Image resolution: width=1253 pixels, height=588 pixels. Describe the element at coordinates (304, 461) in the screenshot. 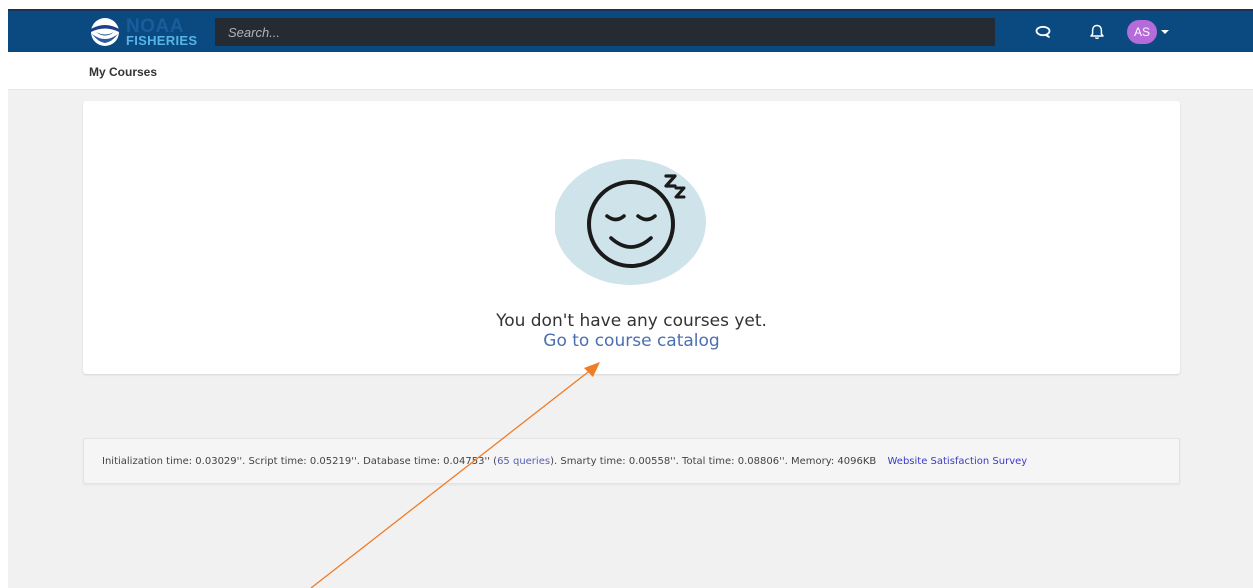

I see `script-time: Script time: 0.05219''.` at that location.